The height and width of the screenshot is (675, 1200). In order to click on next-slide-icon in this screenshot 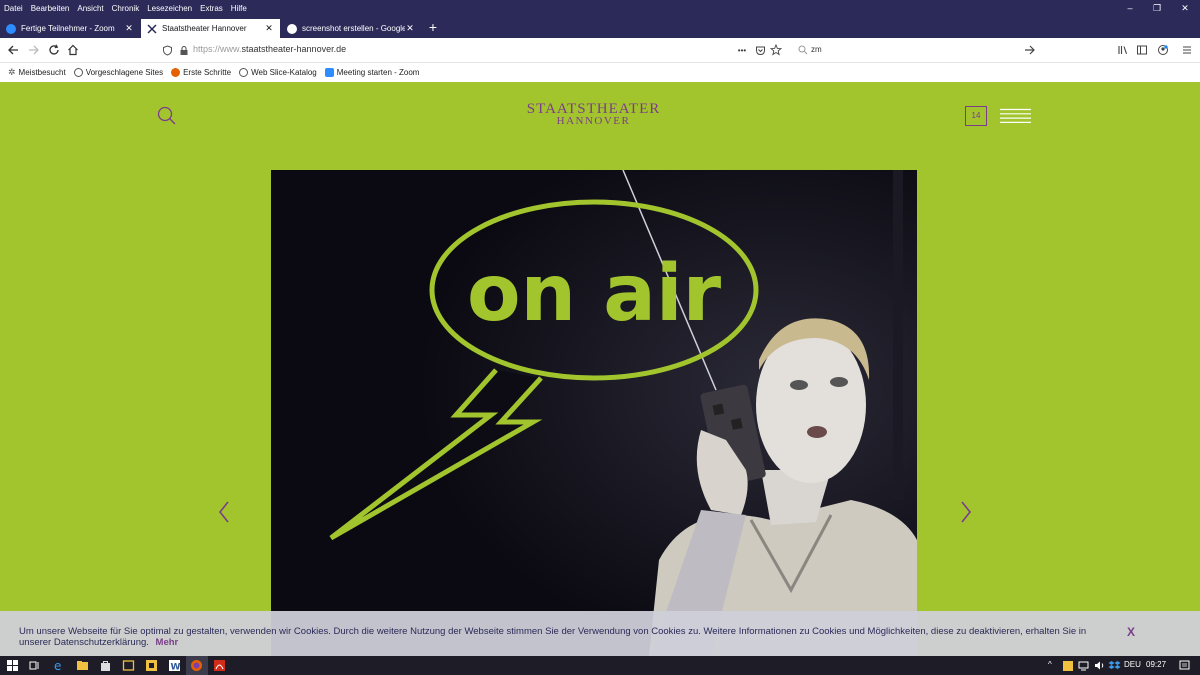, I will do `click(966, 512)`.